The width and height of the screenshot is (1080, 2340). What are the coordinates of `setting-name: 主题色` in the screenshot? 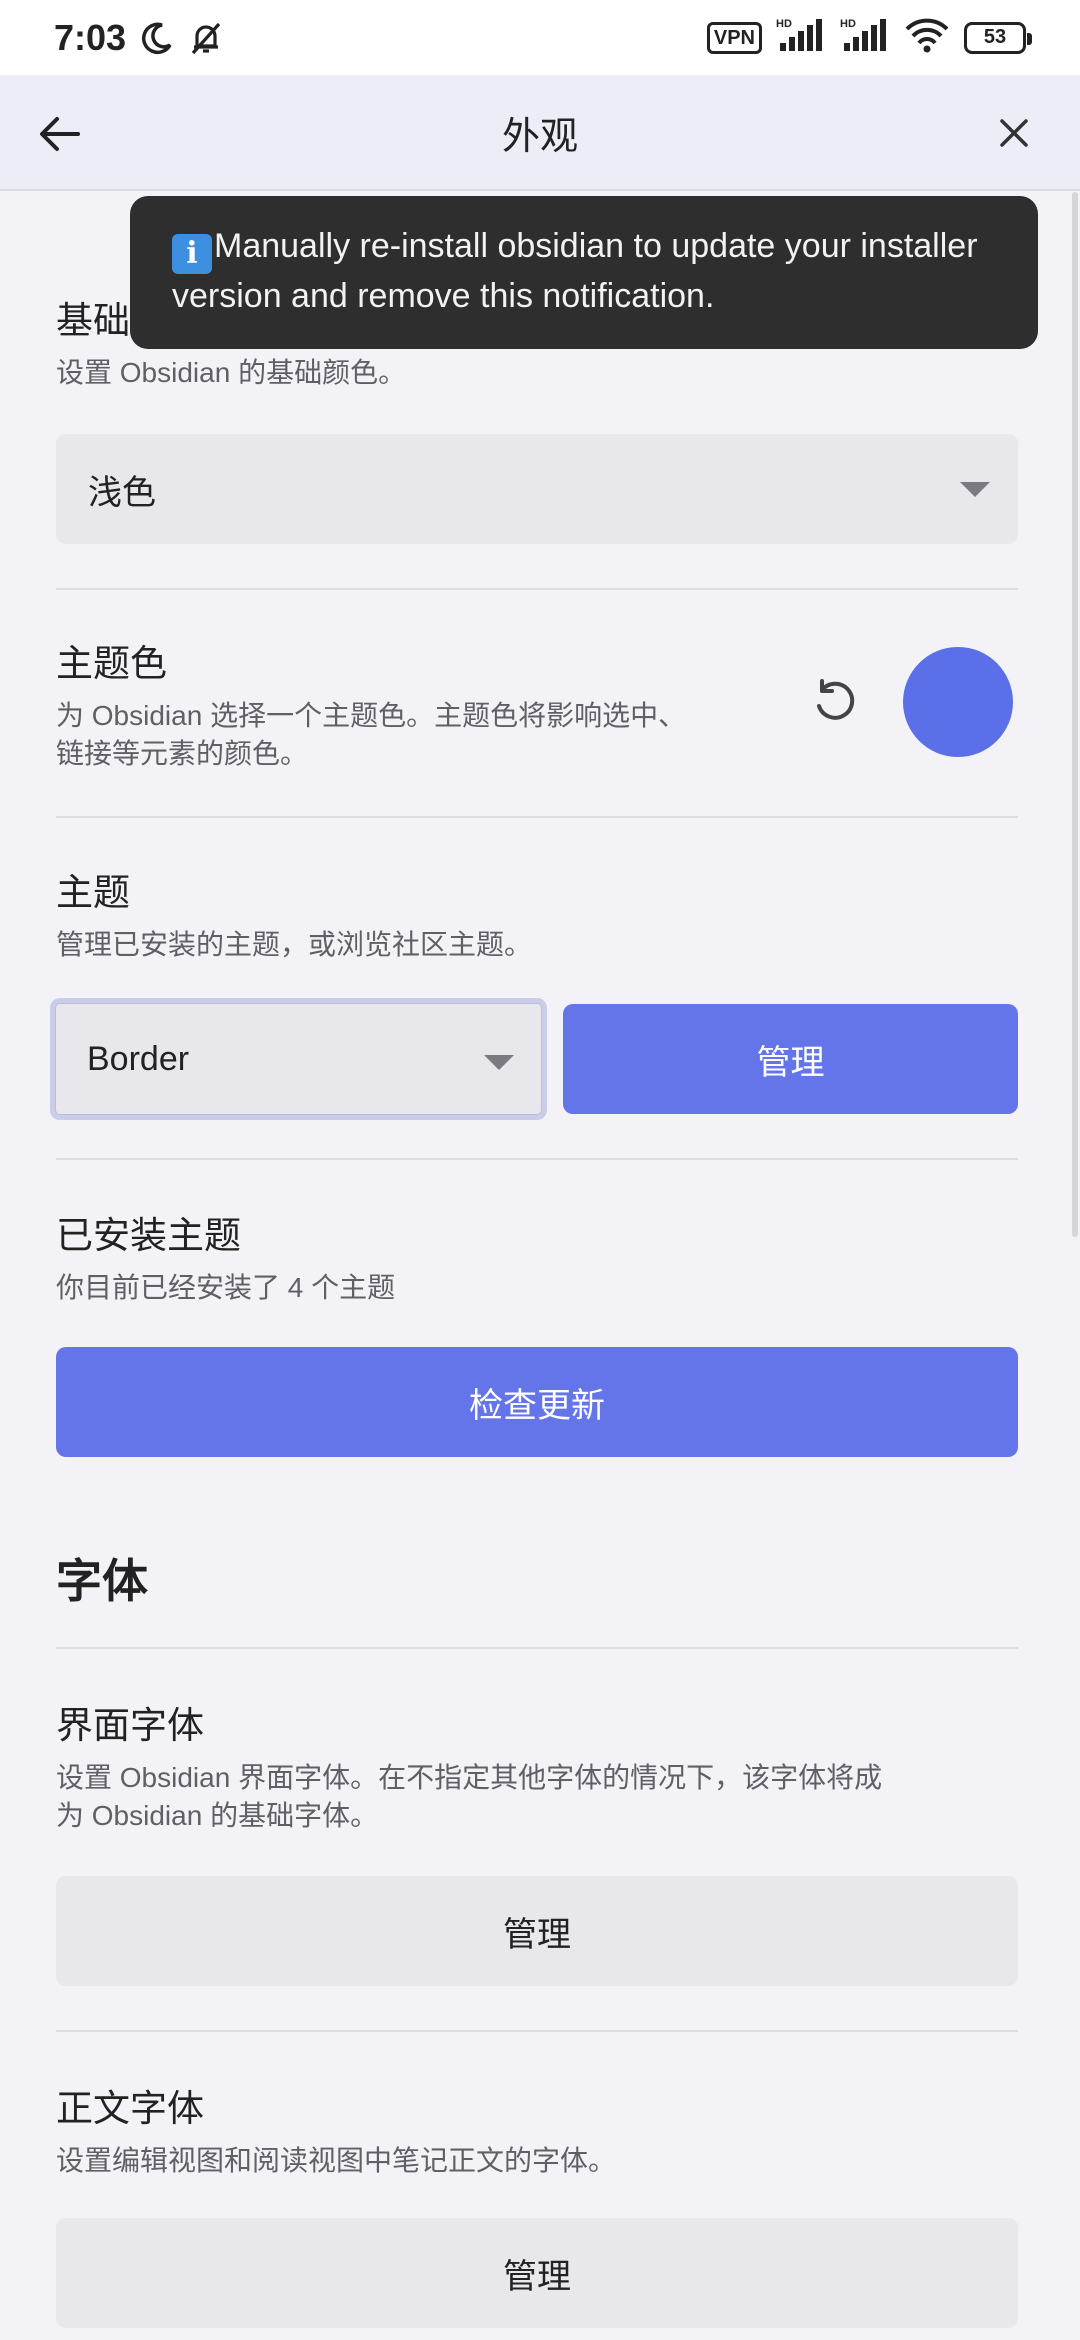 It's located at (111, 663).